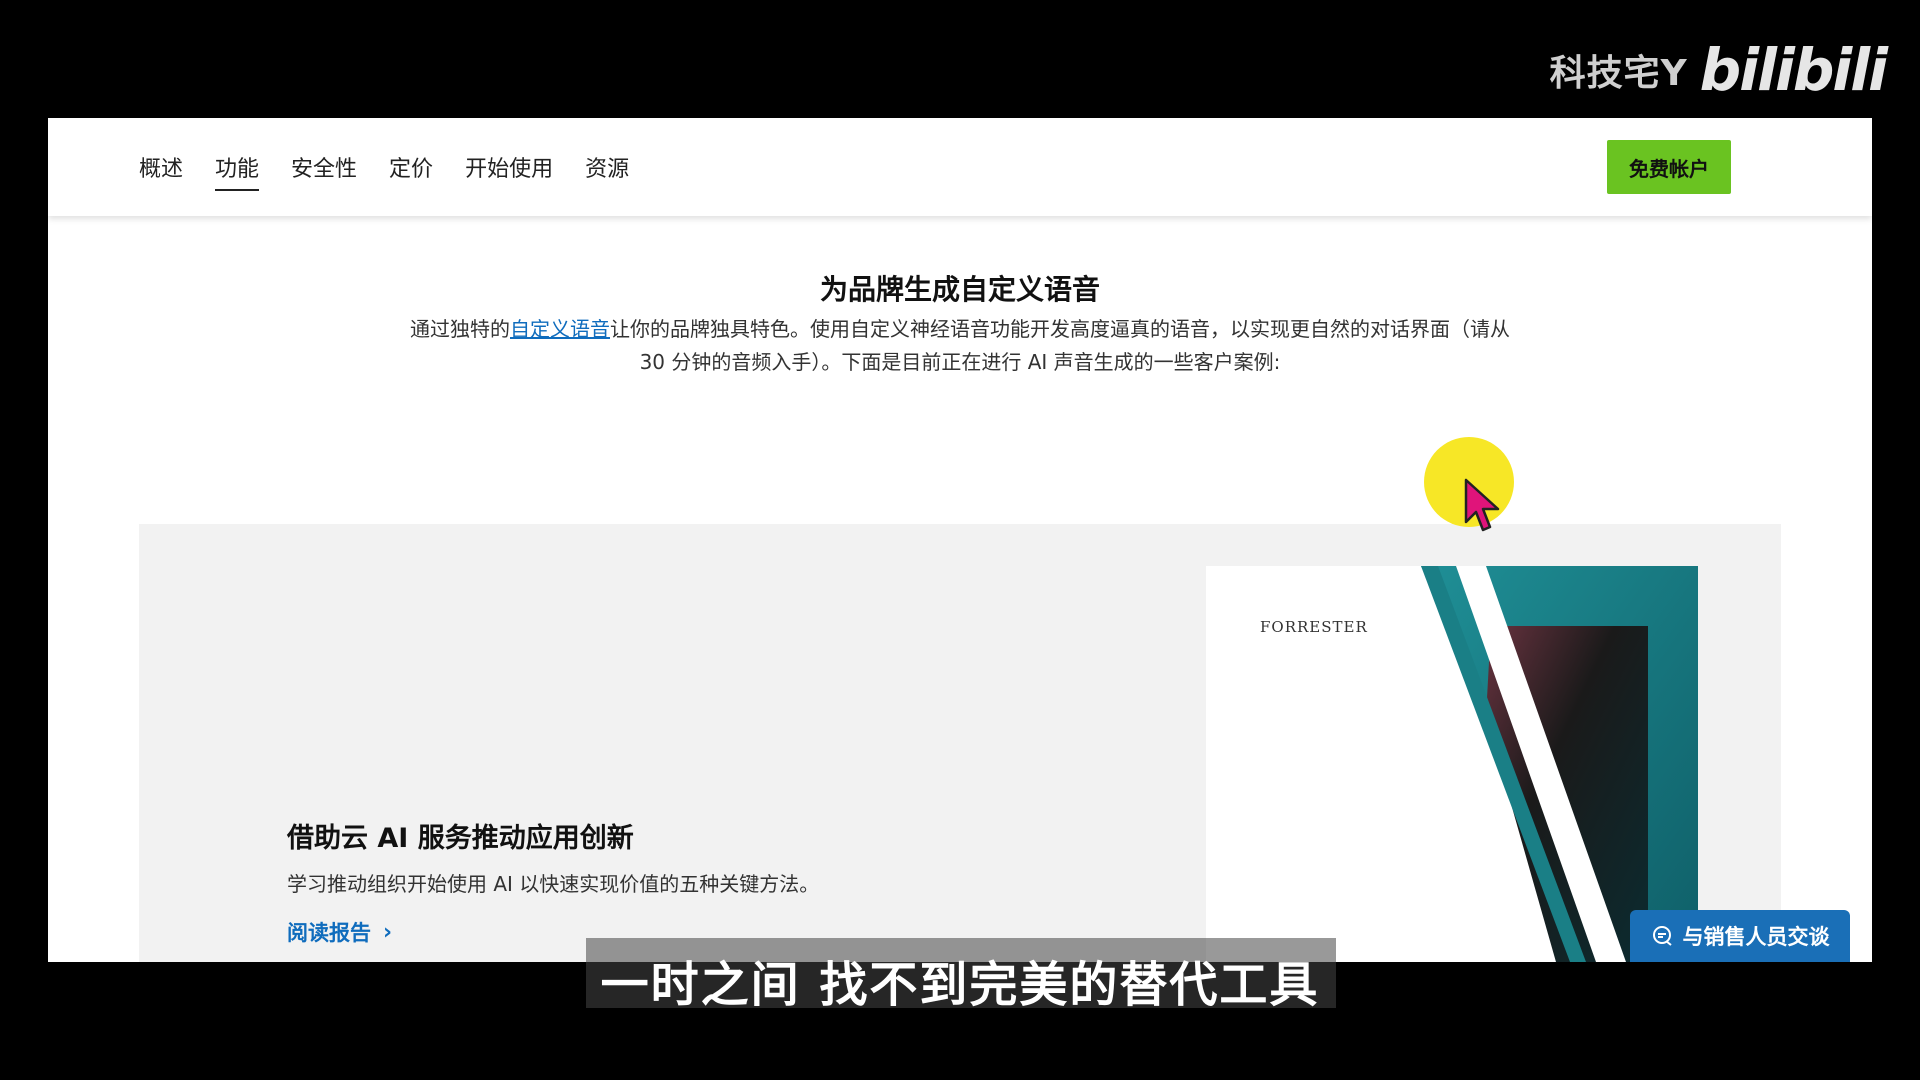  I want to click on section-title: 为品牌生成自定义语音, so click(959, 289).